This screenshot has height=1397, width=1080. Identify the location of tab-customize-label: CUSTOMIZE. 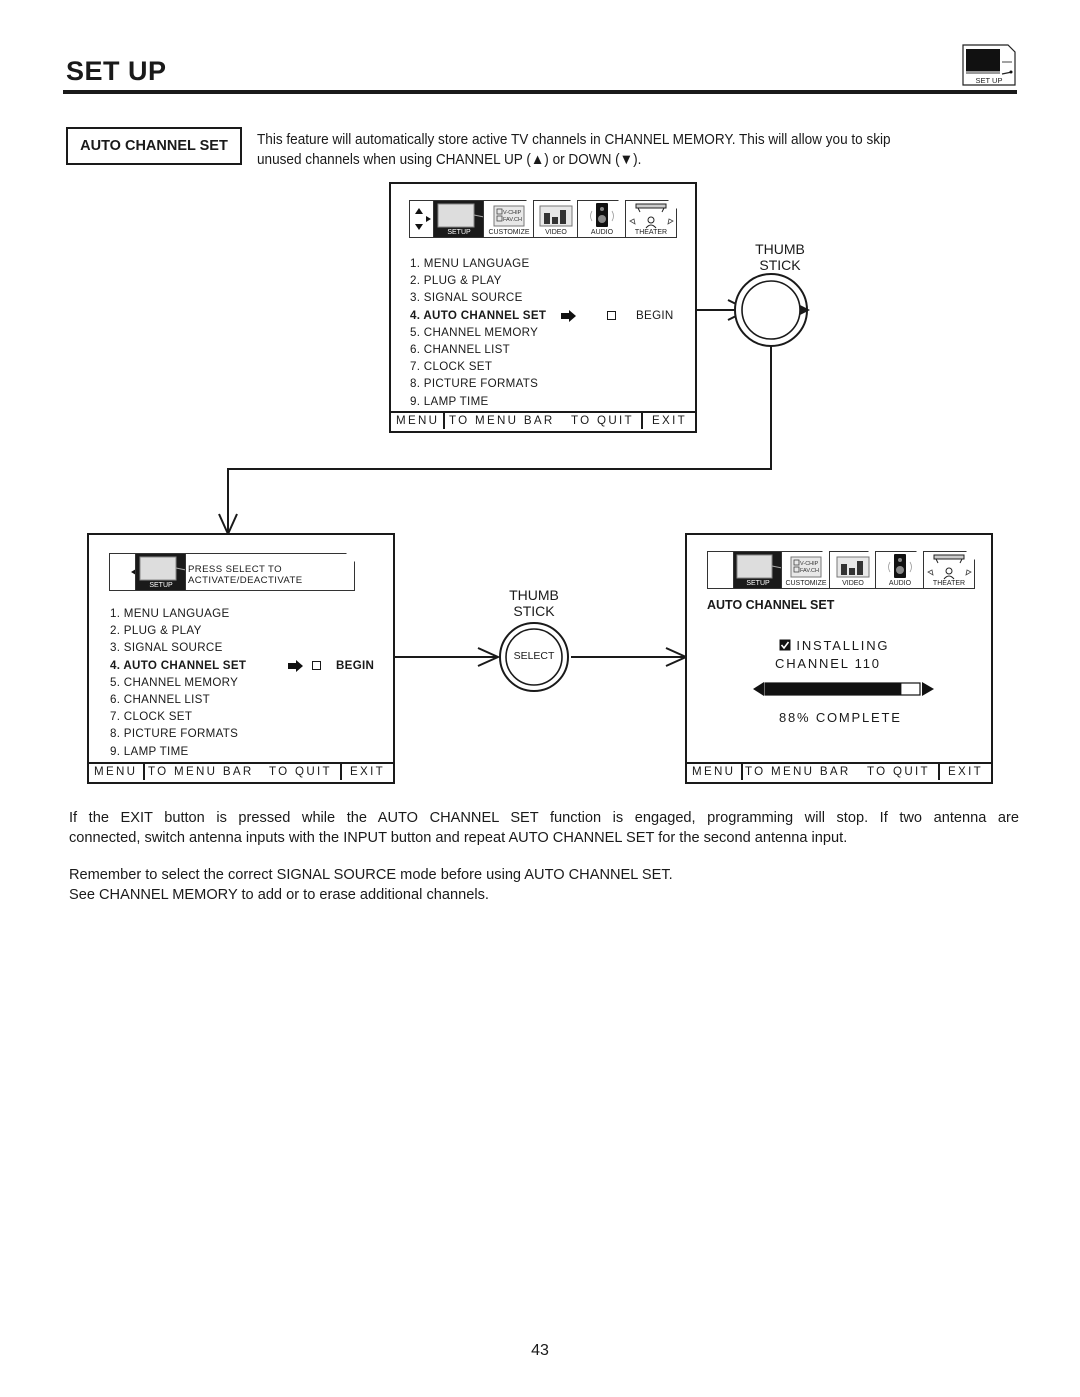
(509, 232).